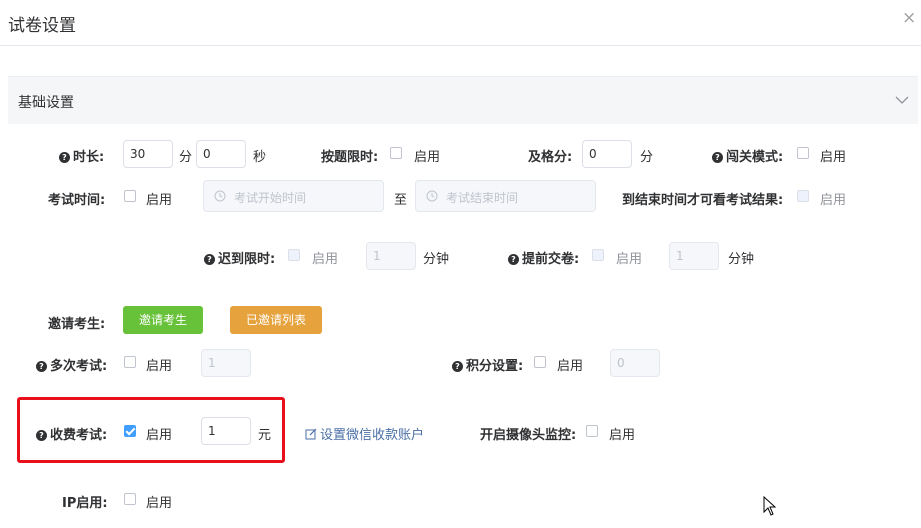 This screenshot has height=528, width=921. What do you see at coordinates (703, 200) in the screenshot?
I see `view-result-label: 到结束时间才可看考试结果:` at bounding box center [703, 200].